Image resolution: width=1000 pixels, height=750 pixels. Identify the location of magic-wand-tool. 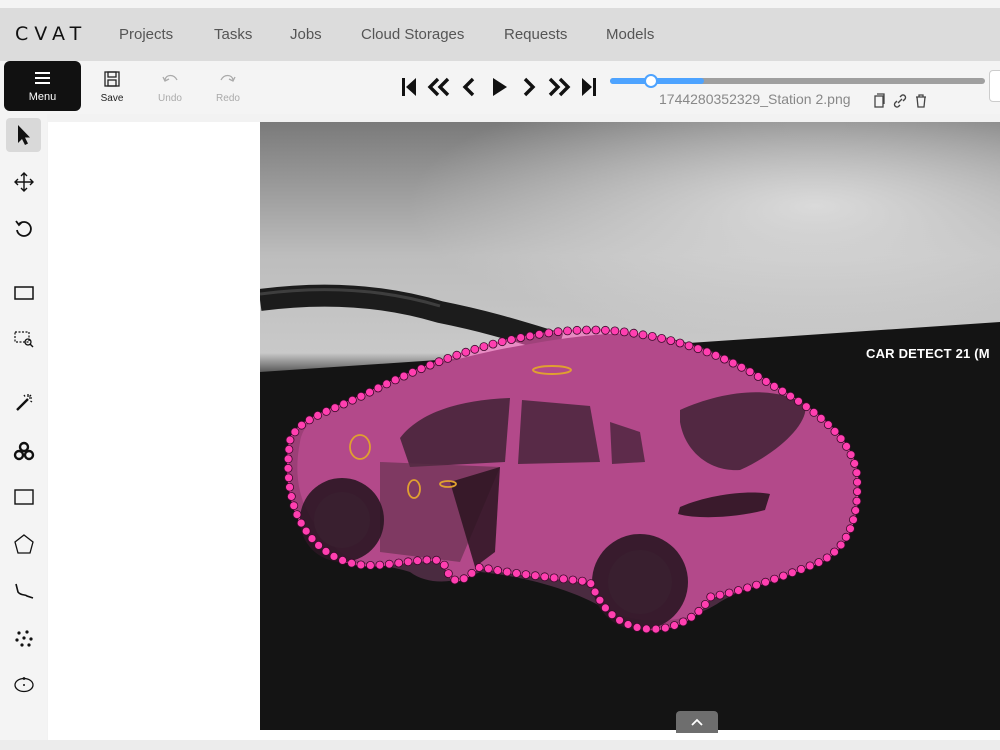
(23, 403).